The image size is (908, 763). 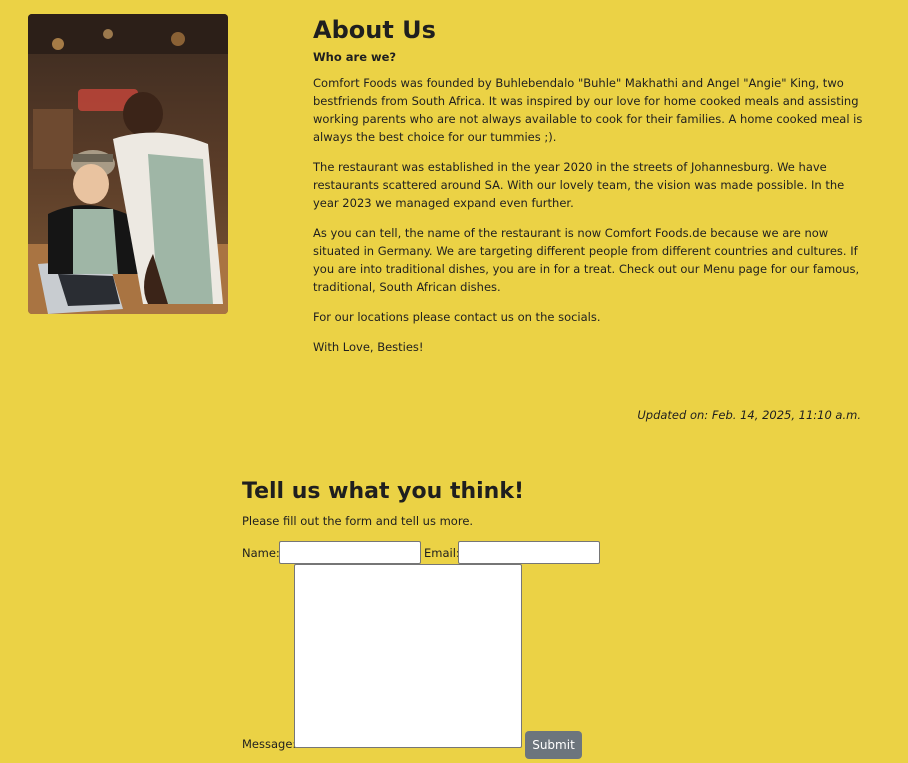 What do you see at coordinates (350, 552) in the screenshot?
I see `name-input` at bounding box center [350, 552].